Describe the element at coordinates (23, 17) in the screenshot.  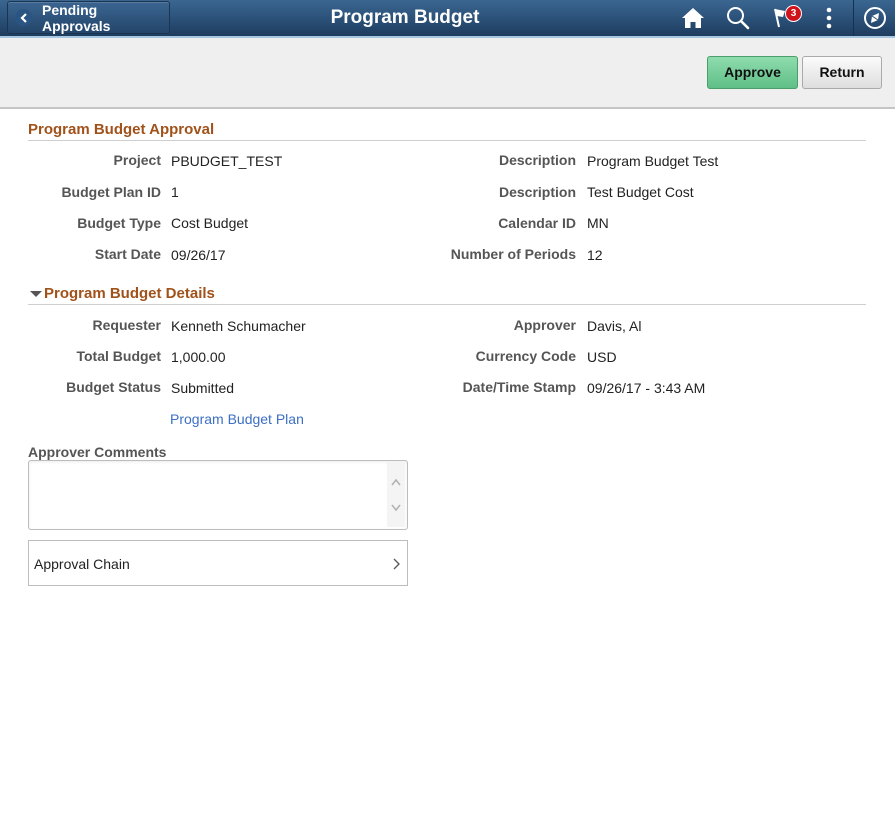
I see `chevron-left-icon` at that location.